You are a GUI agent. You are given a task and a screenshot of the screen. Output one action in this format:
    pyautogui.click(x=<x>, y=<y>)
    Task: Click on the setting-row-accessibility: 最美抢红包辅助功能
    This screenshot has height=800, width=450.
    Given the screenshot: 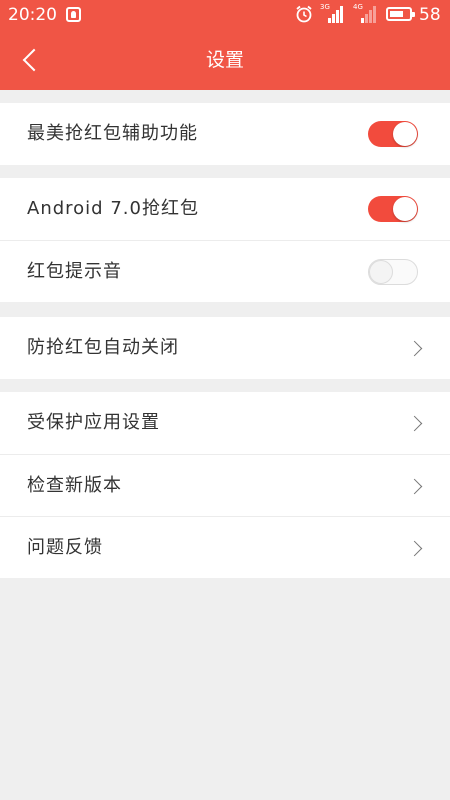 What is the action you would take?
    pyautogui.click(x=225, y=134)
    